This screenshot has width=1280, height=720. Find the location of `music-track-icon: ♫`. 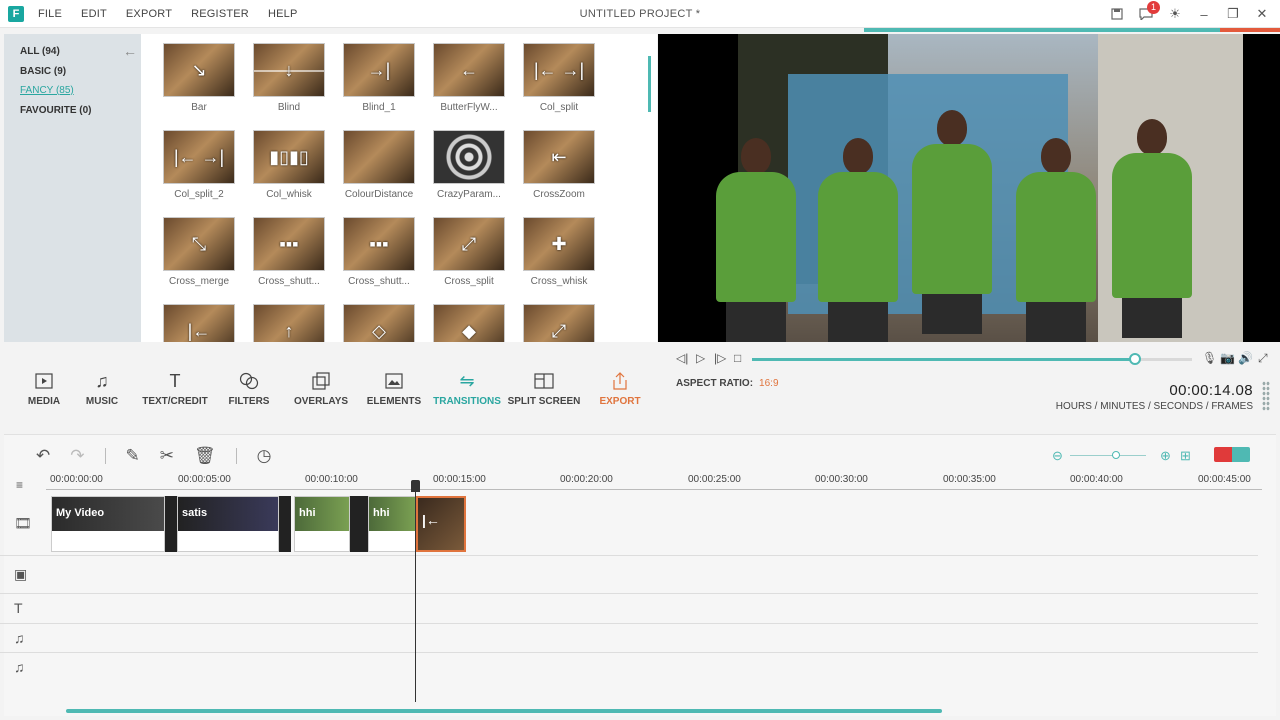

music-track-icon: ♫ is located at coordinates (19, 638).